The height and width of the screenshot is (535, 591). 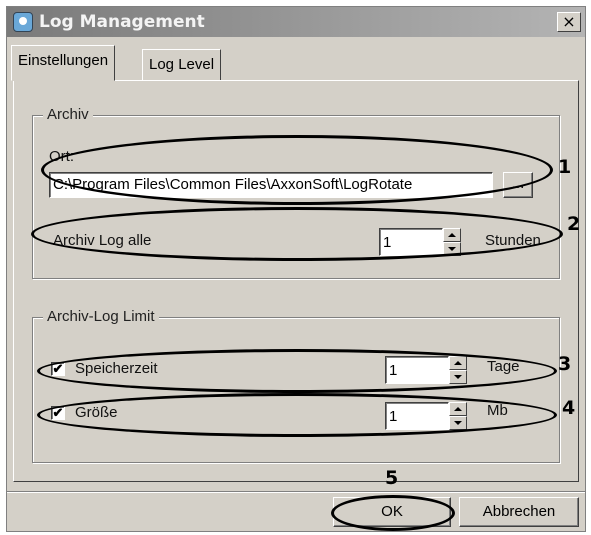 What do you see at coordinates (519, 512) in the screenshot?
I see `cancel-button: Abbrechen` at bounding box center [519, 512].